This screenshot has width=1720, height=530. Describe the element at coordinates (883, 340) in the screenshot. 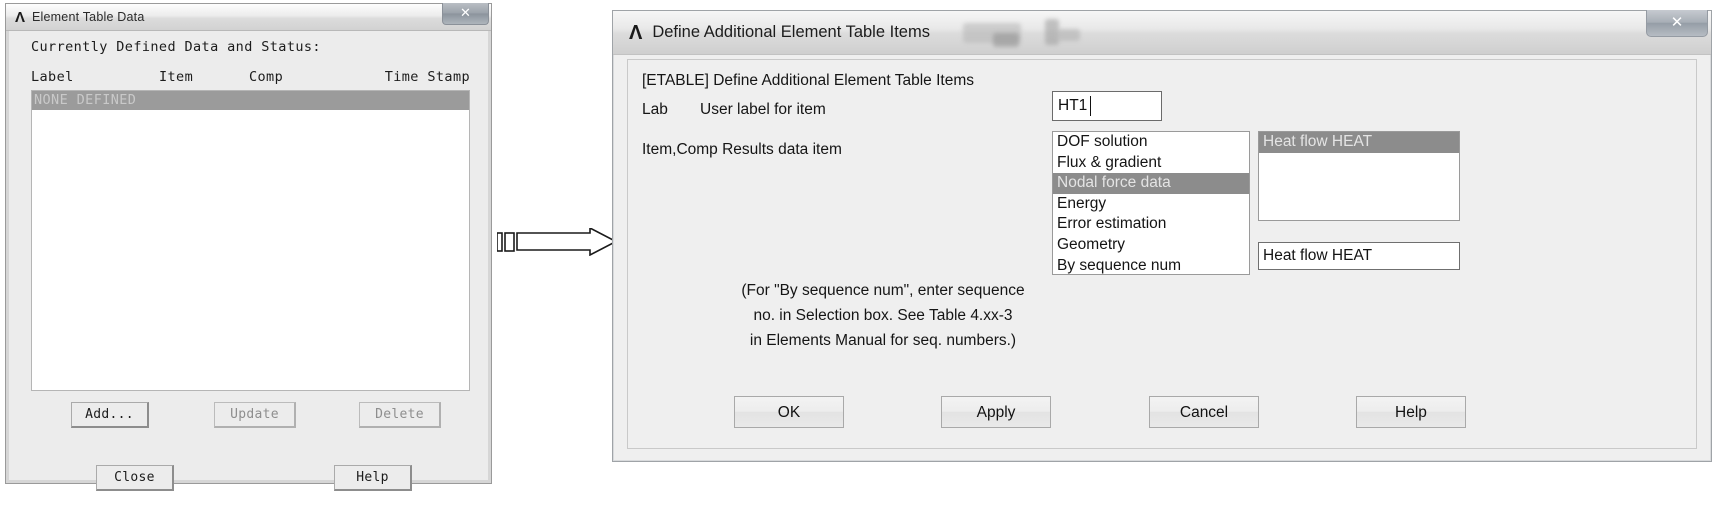

I see `note-line-3: in Elements Manual for seq. numbers.)` at that location.